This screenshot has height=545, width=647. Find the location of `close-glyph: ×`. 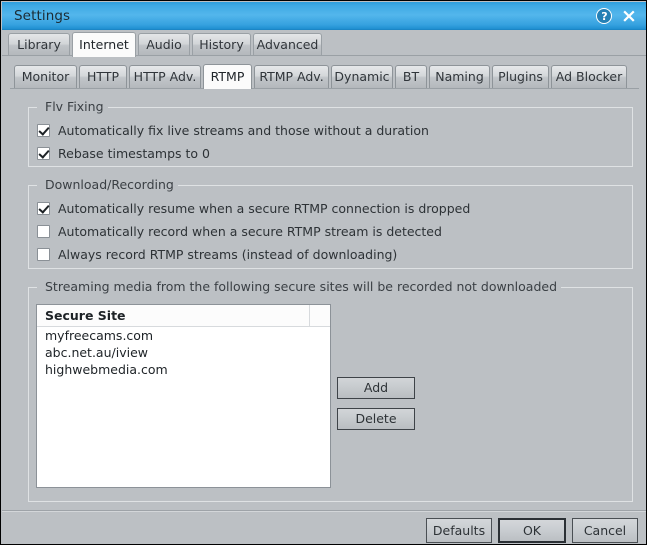

close-glyph: × is located at coordinates (629, 16).